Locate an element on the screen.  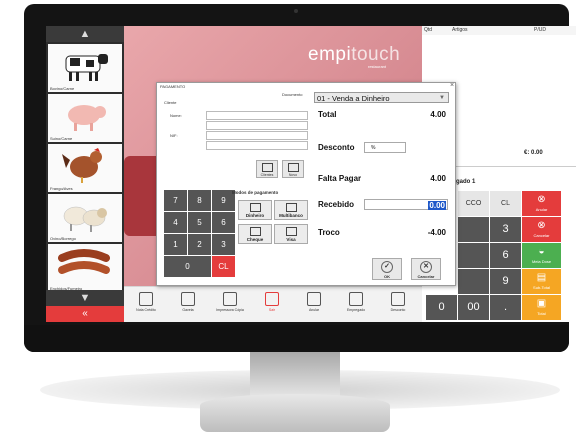
pig-icon is located at coordinates (87, 118).